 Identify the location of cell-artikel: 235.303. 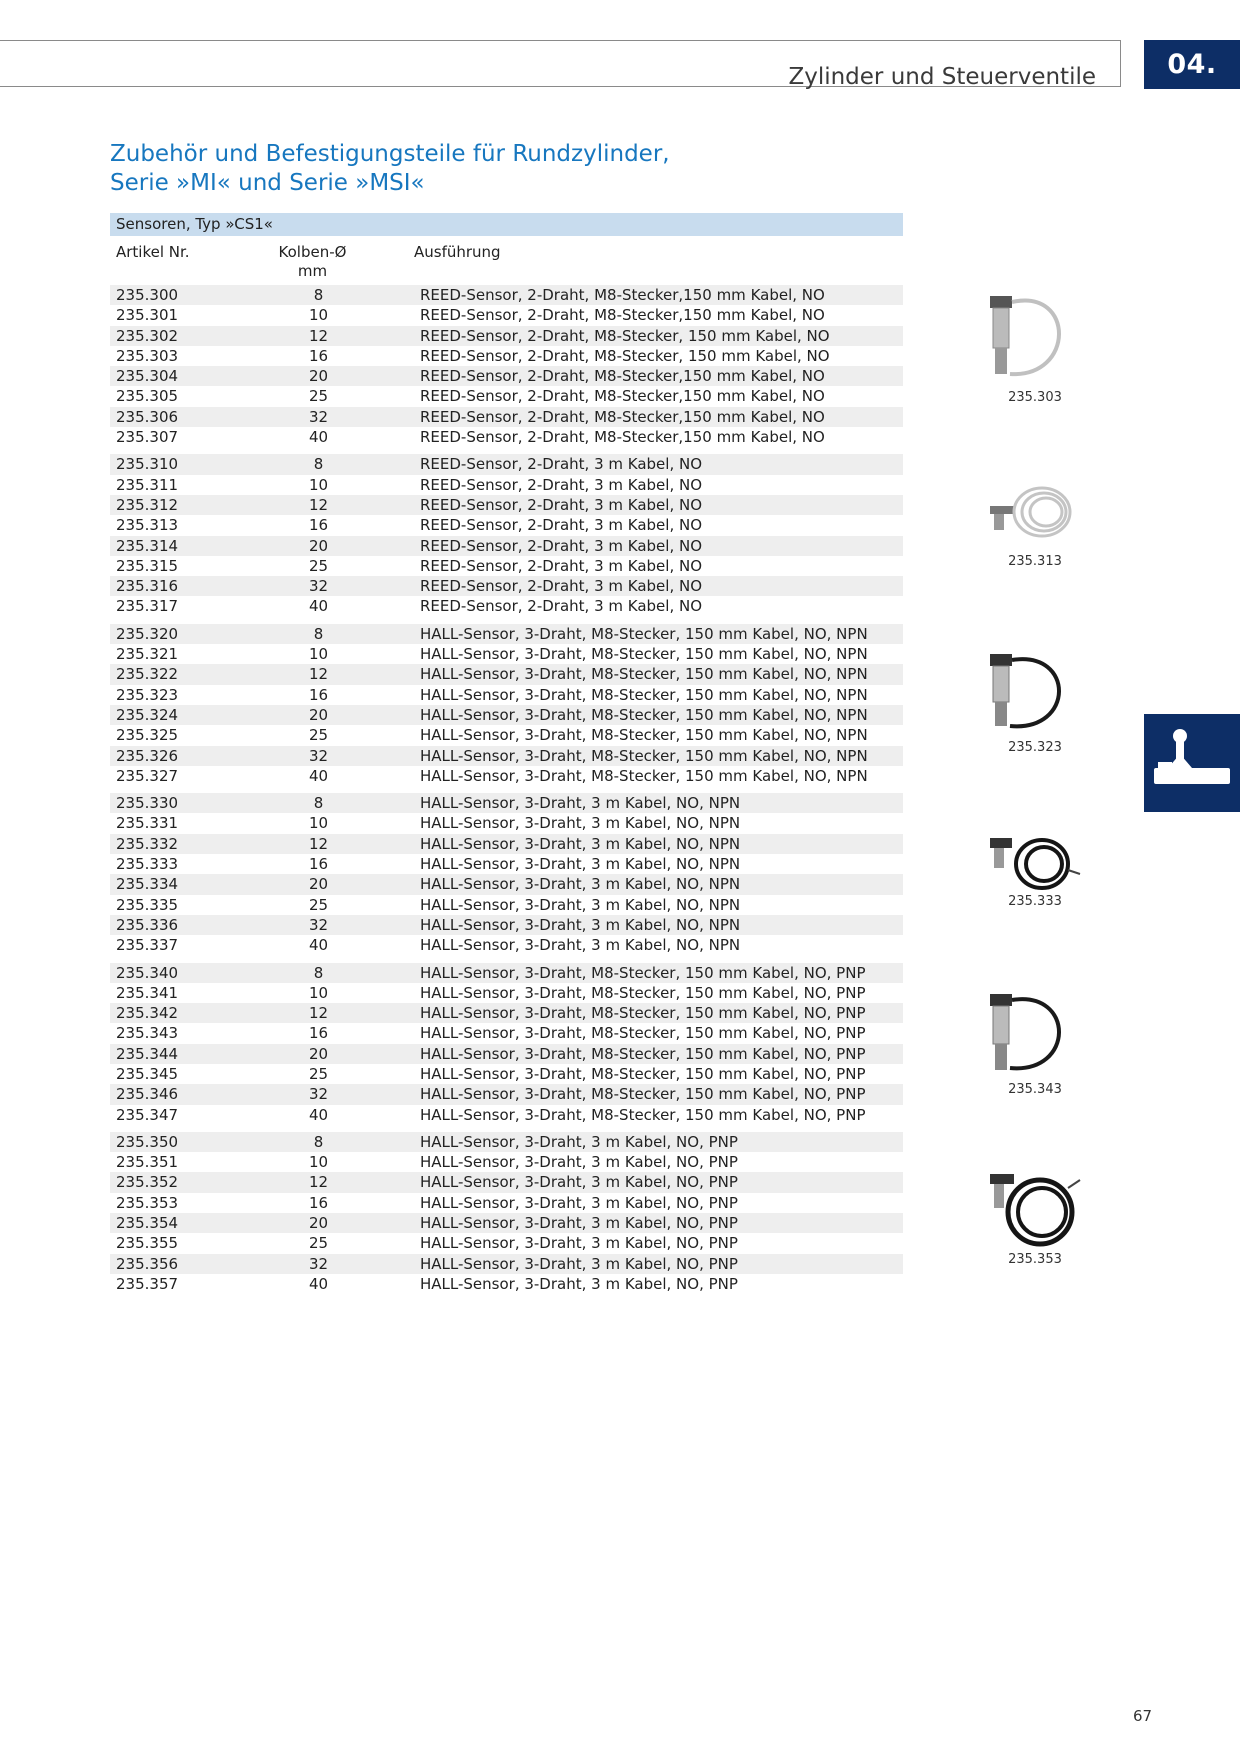
(147, 355).